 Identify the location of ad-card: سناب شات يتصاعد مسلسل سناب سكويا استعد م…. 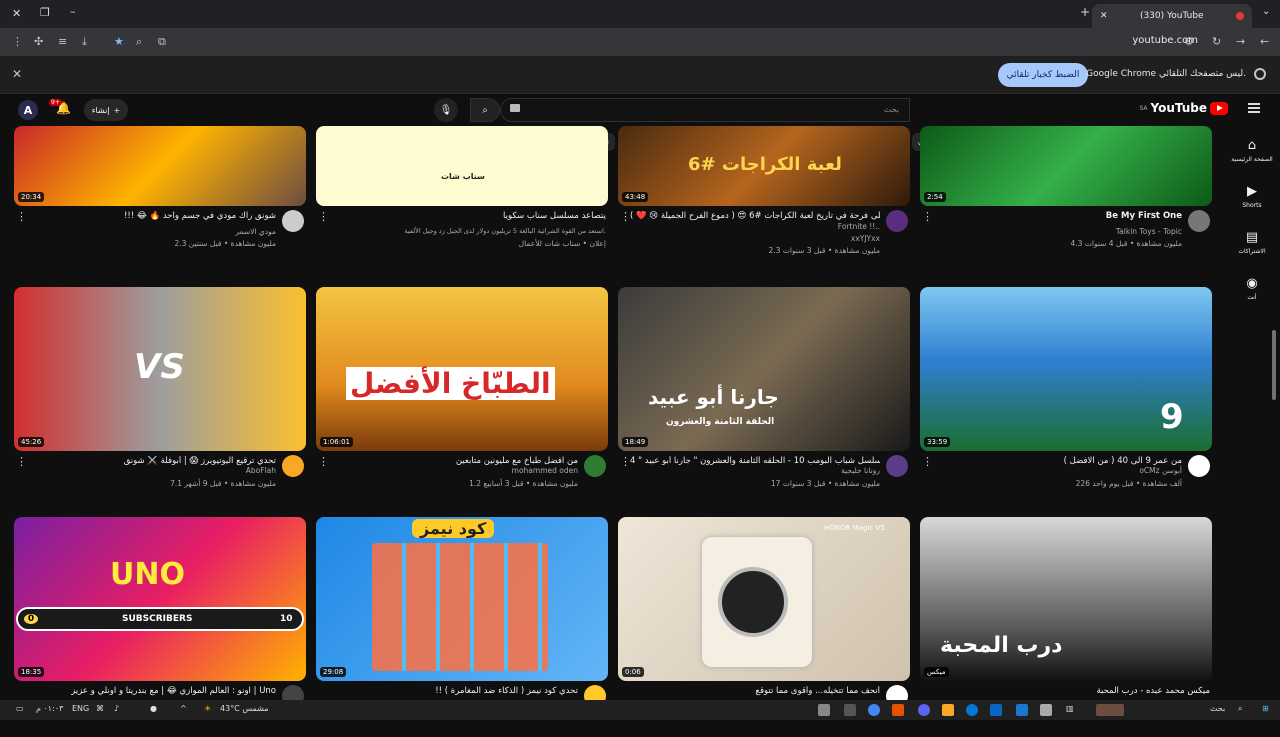
(462, 194).